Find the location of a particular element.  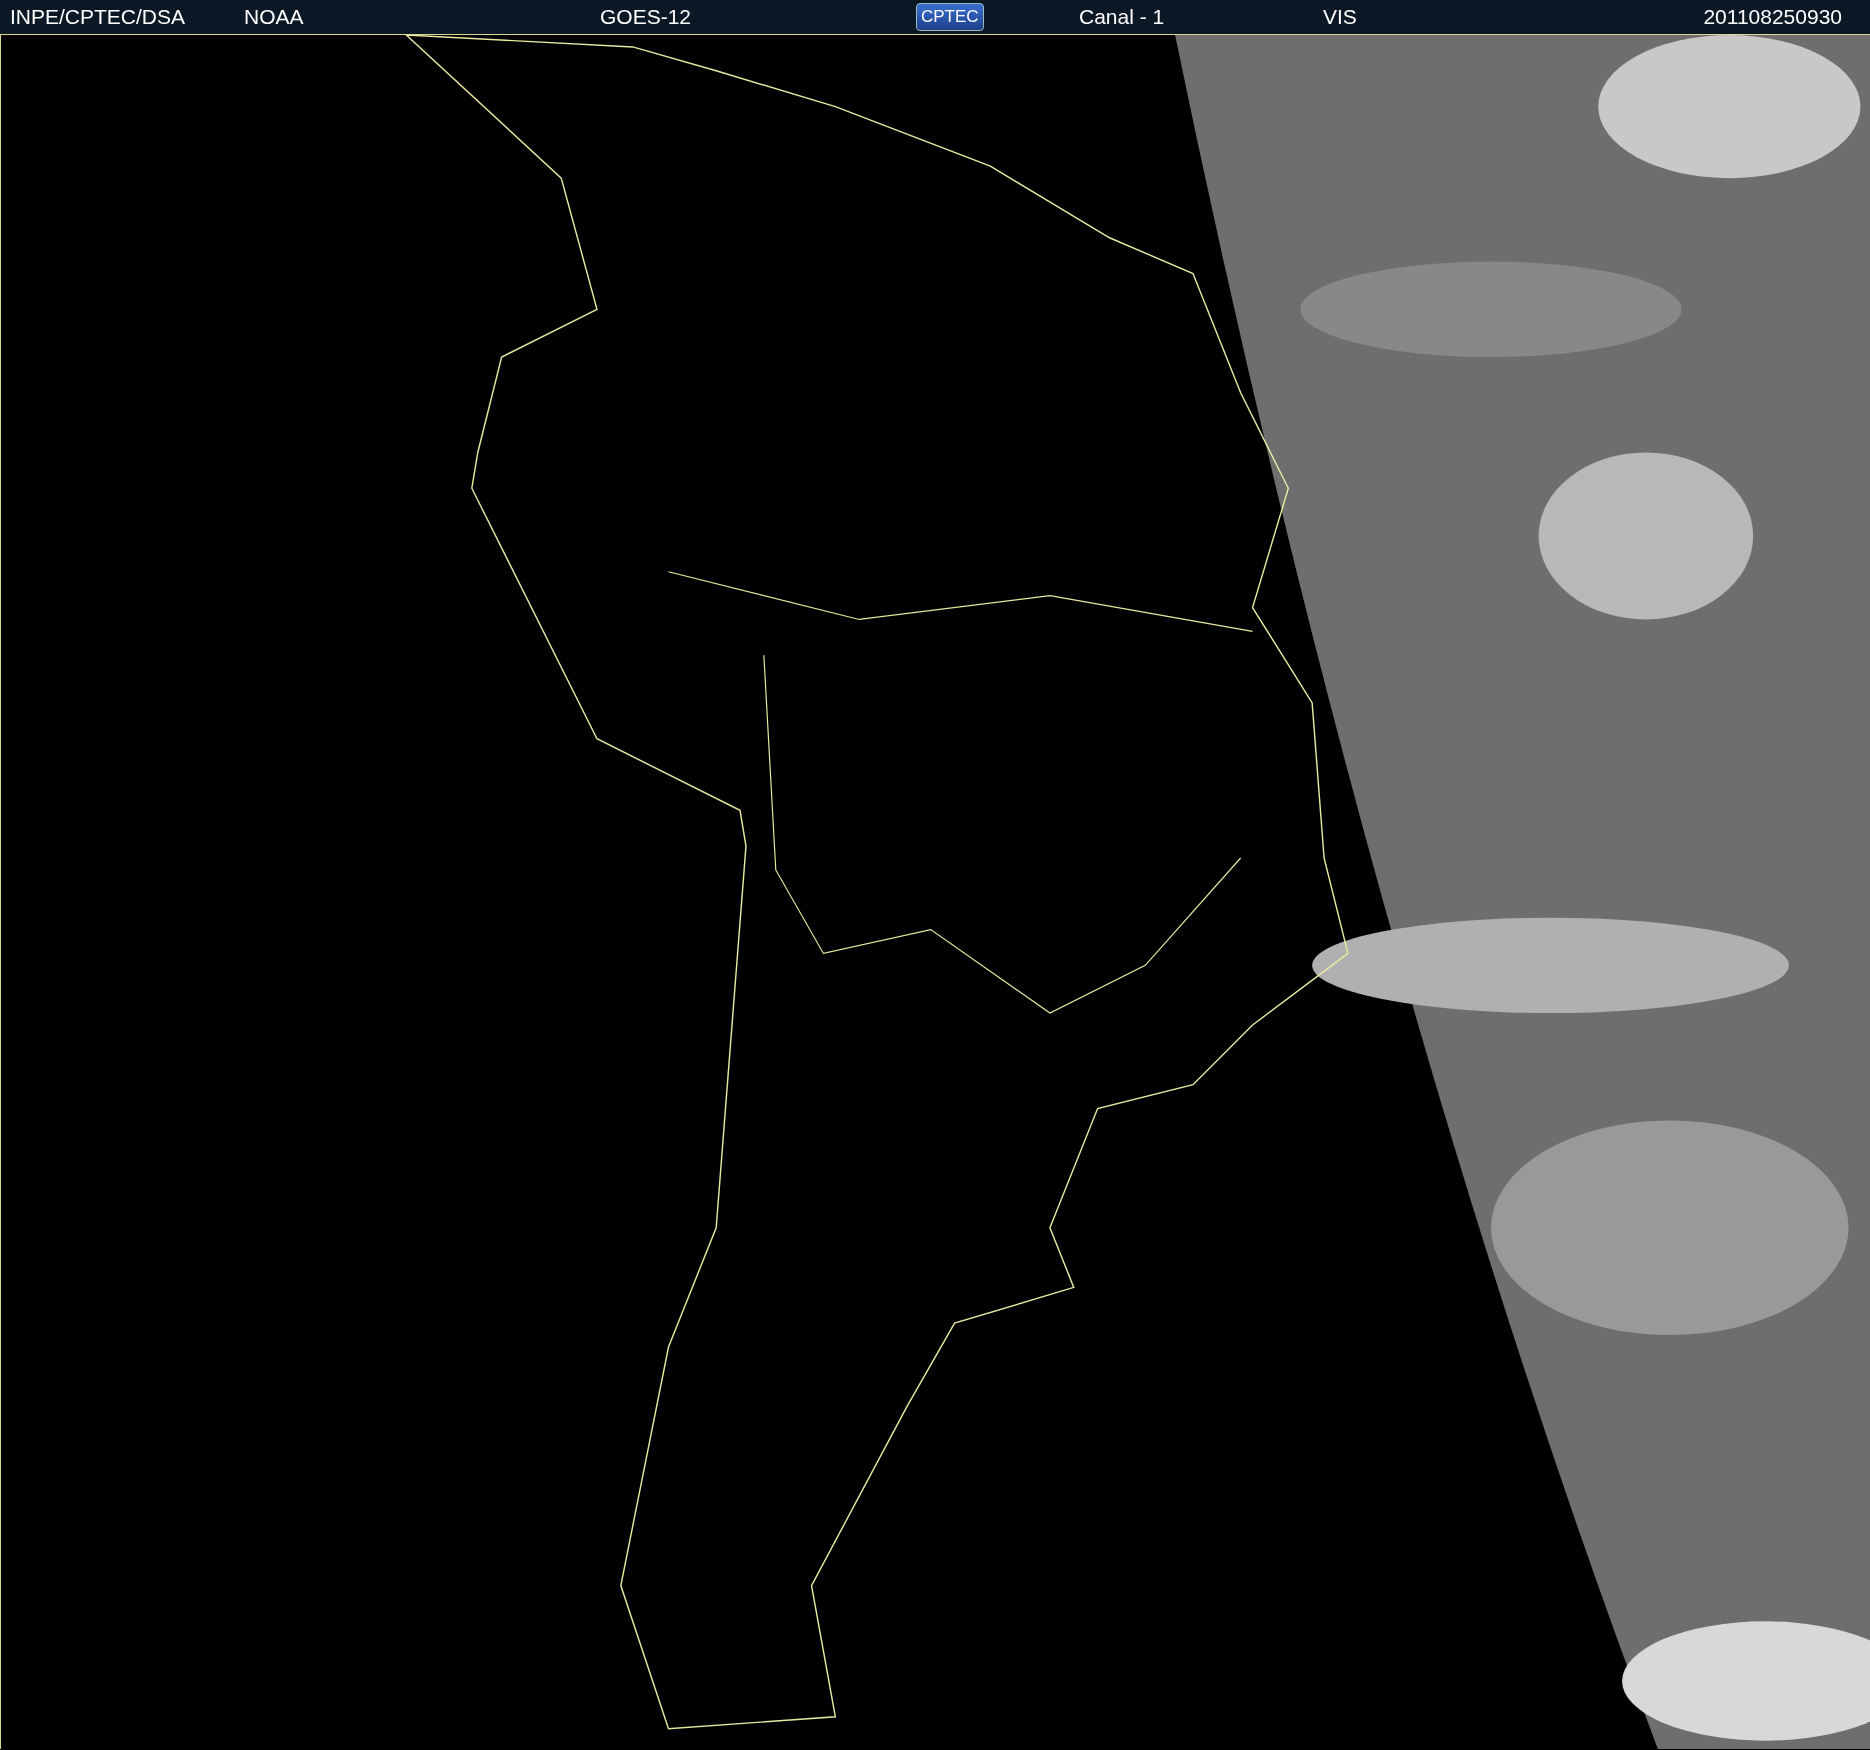

header-label: GOES-12 is located at coordinates (646, 17).